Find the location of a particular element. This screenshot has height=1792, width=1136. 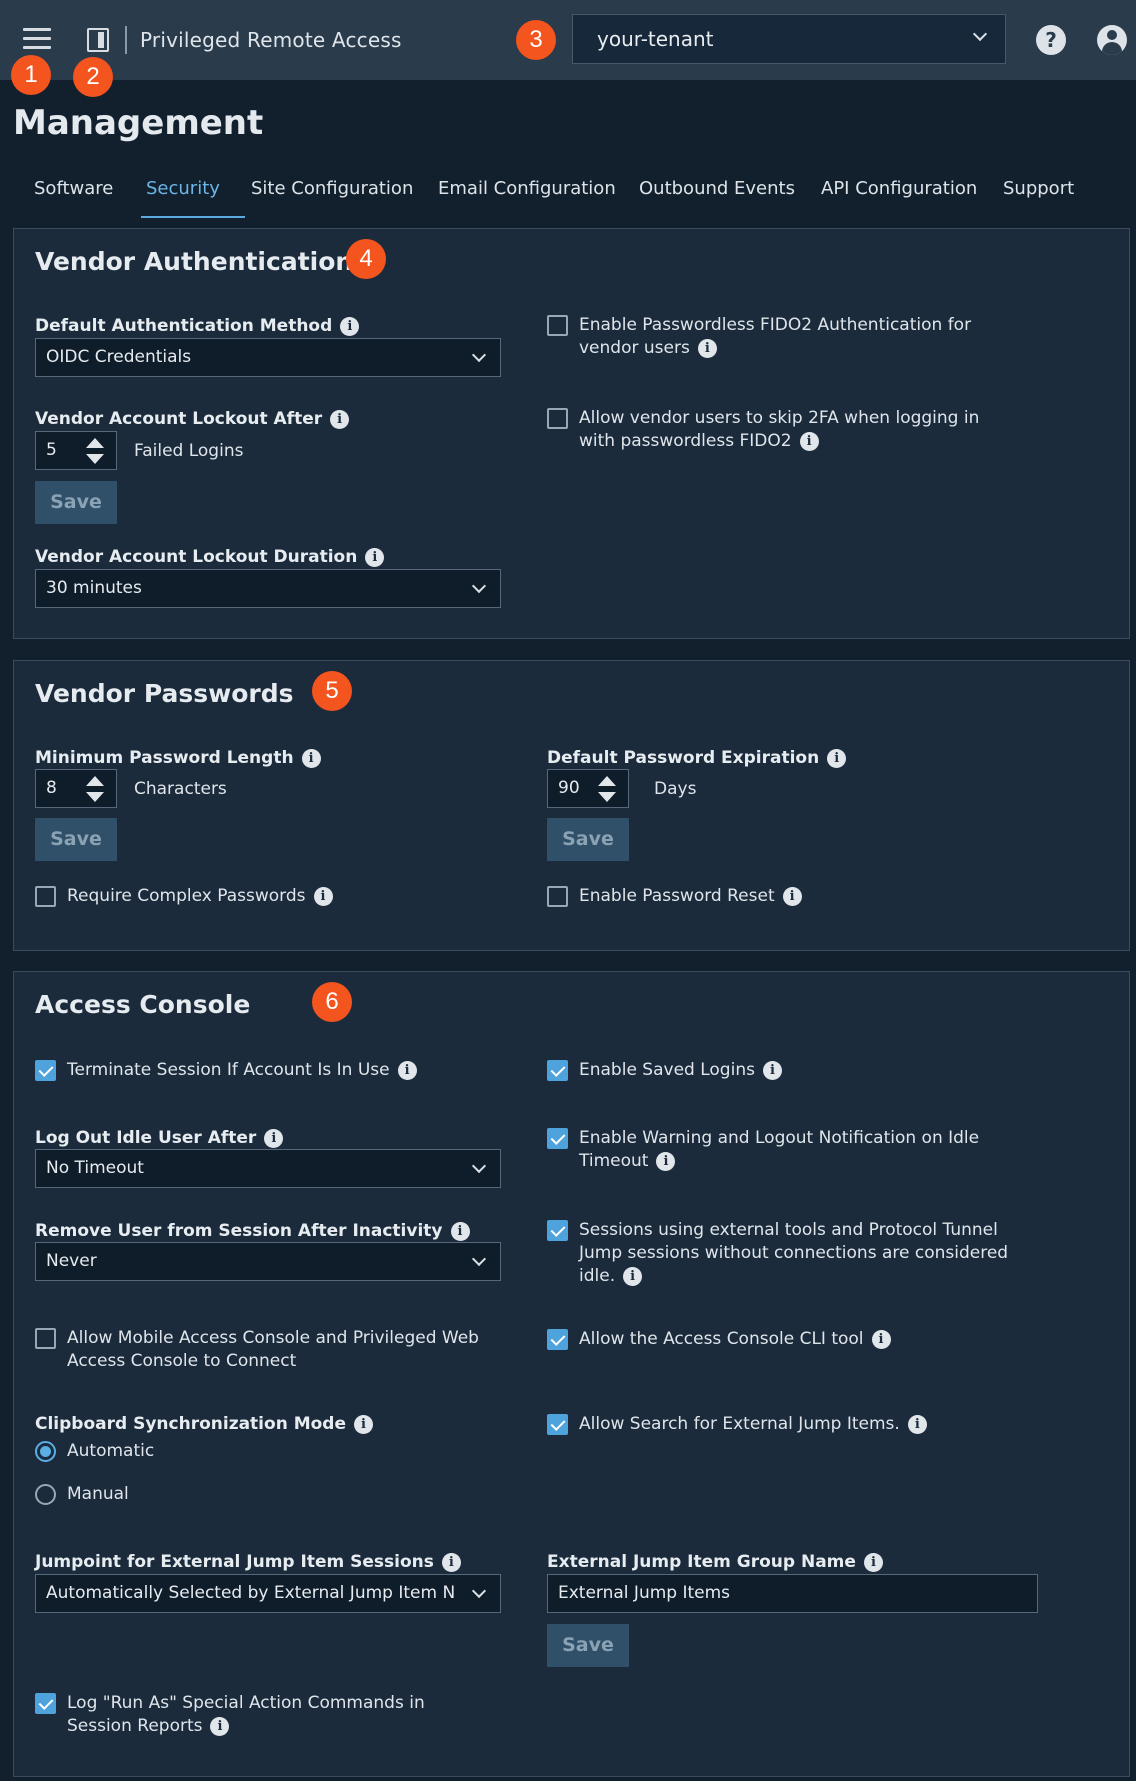

callout-5: 5 is located at coordinates (332, 691).